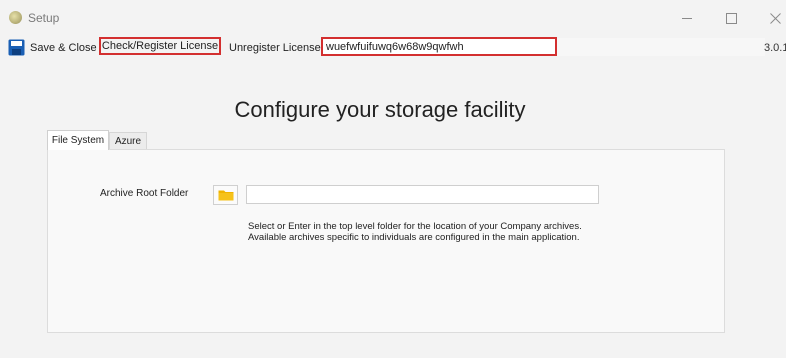 This screenshot has width=786, height=358. Describe the element at coordinates (63, 48) in the screenshot. I see `save-close-button: Save & Close` at that location.